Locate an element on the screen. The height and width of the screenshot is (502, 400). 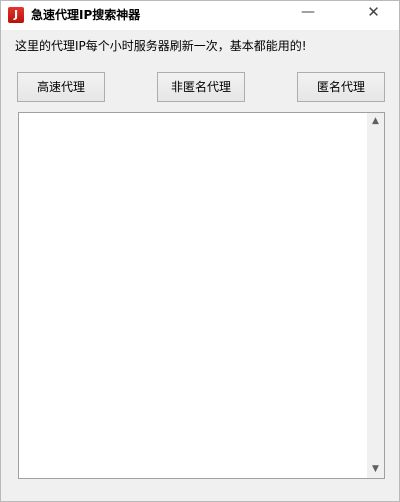
scroll-up-icon: ▲ is located at coordinates (375, 121).